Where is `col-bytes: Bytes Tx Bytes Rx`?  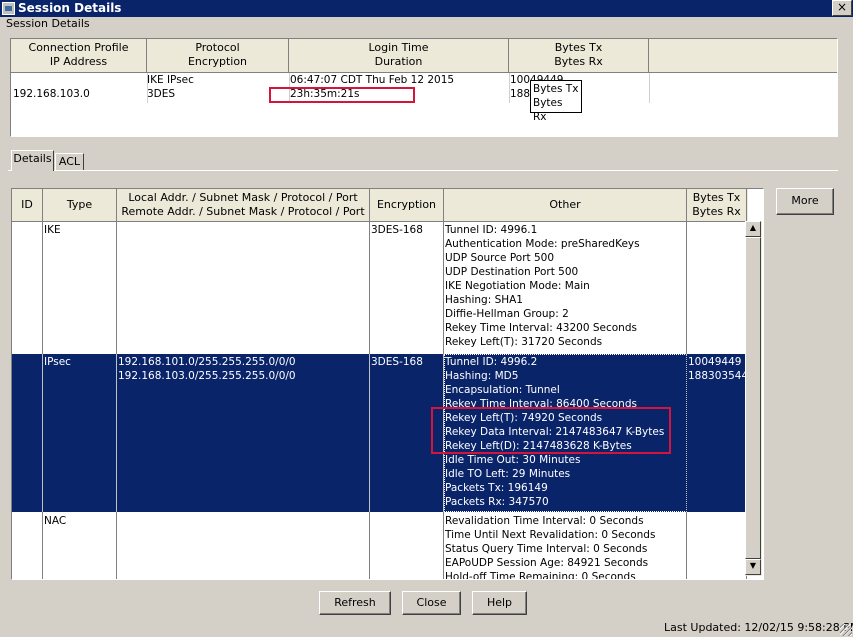
col-bytes: Bytes Tx Bytes Rx is located at coordinates (717, 205).